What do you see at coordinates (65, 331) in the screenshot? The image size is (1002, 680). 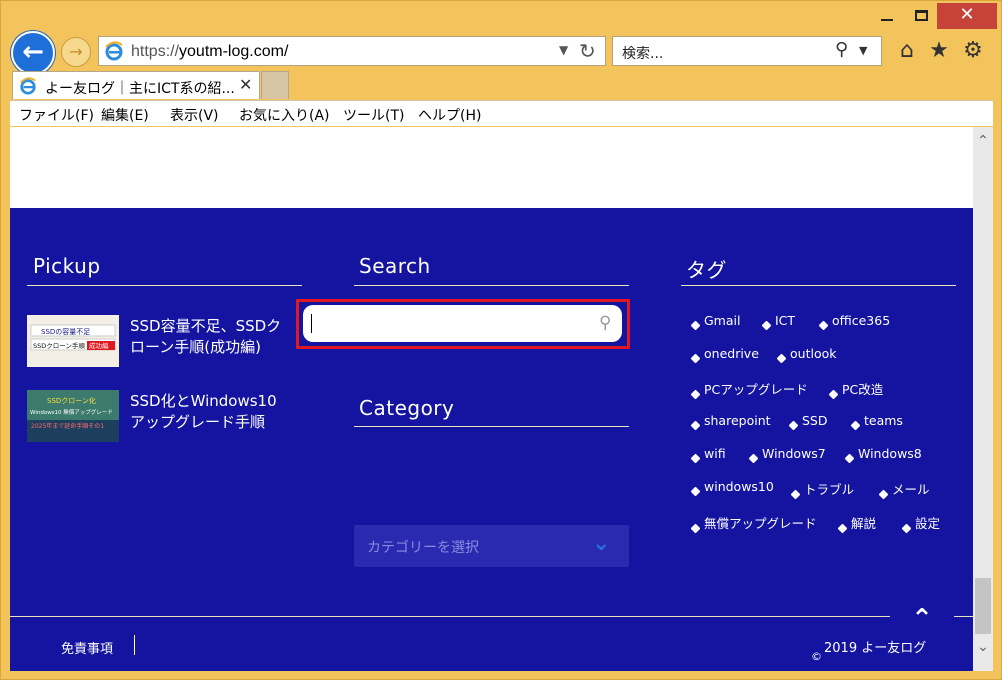 I see `thumb-text: SSDの容量不足` at bounding box center [65, 331].